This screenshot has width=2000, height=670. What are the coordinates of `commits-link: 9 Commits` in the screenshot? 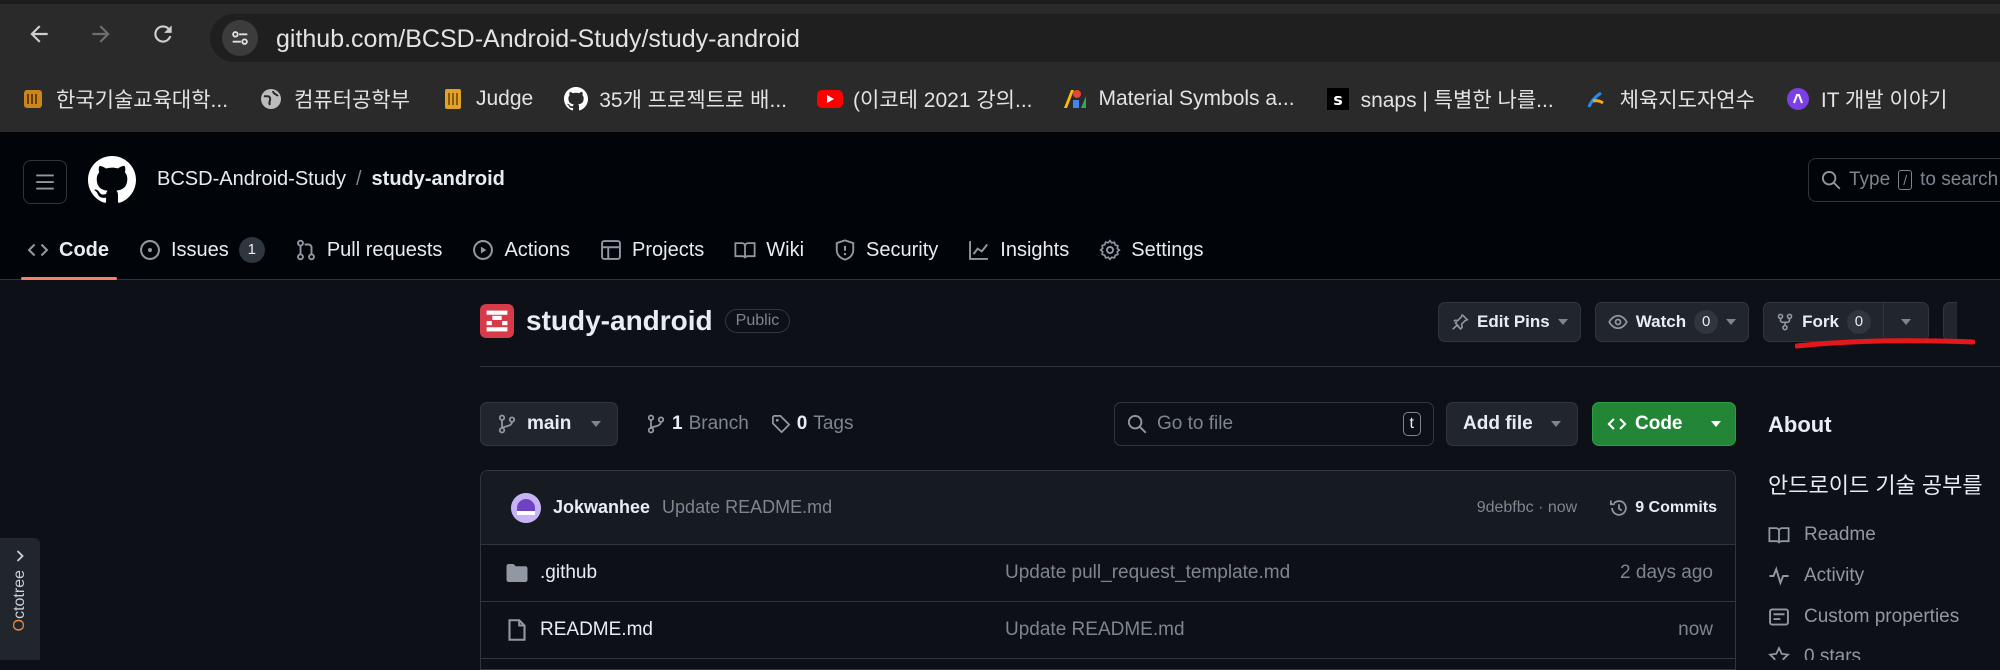 It's located at (1663, 508).